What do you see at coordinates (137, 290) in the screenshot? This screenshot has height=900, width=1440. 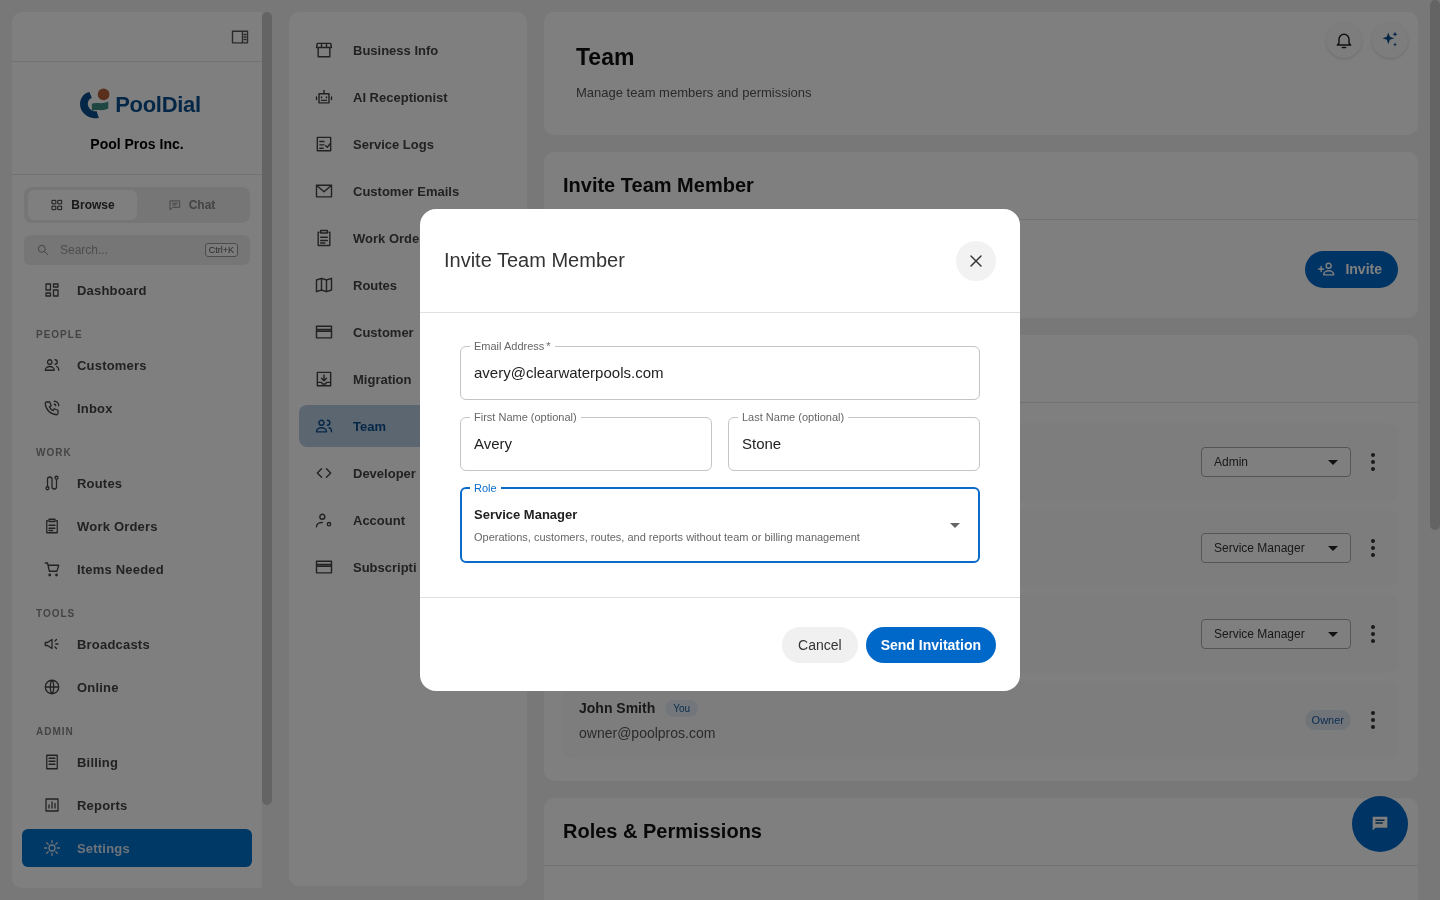 I see `sidebar-item: Dashboard` at bounding box center [137, 290].